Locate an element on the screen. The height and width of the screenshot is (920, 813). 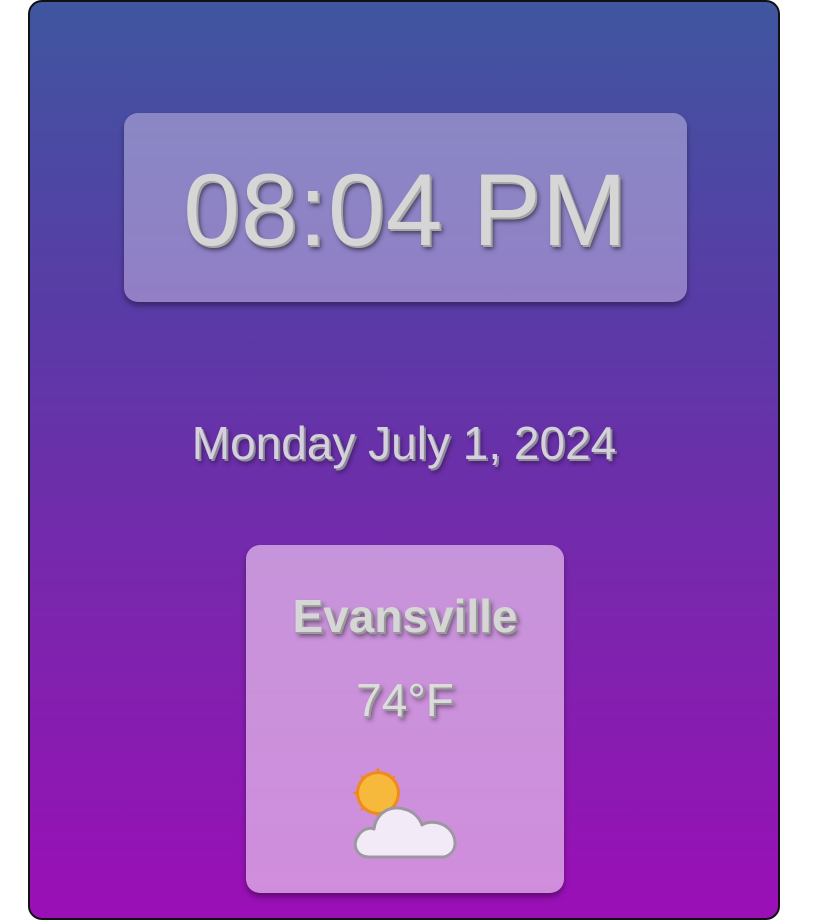
cloud-icon is located at coordinates (405, 832).